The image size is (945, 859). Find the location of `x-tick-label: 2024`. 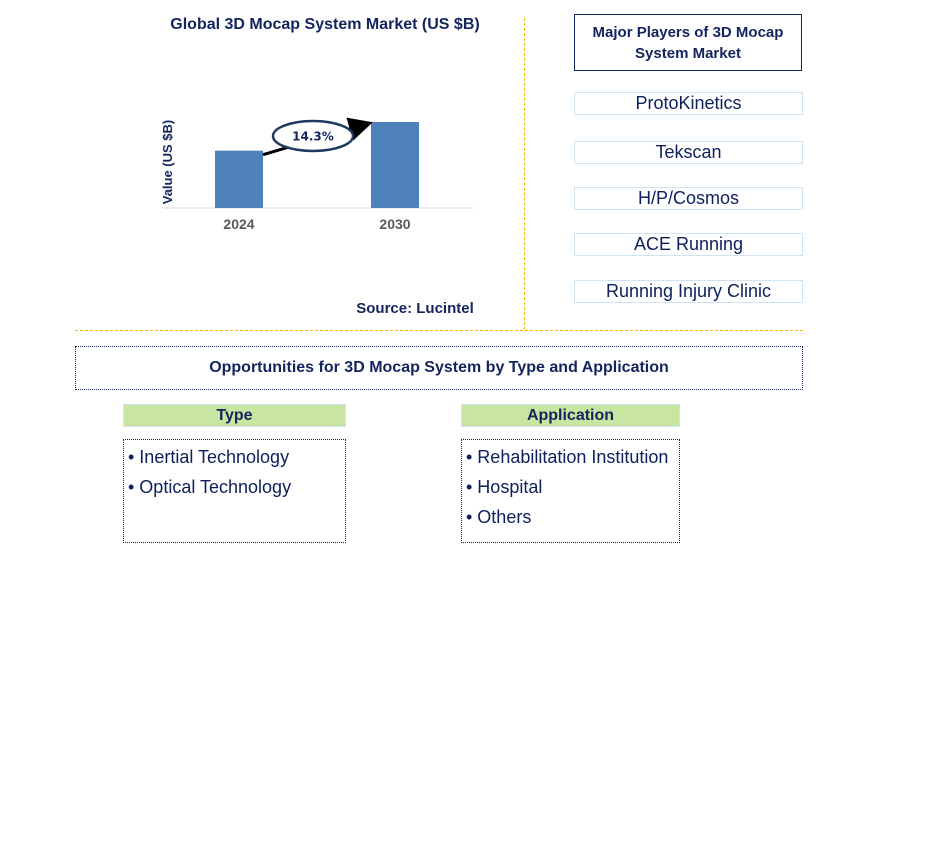

x-tick-label: 2024 is located at coordinates (238, 224).